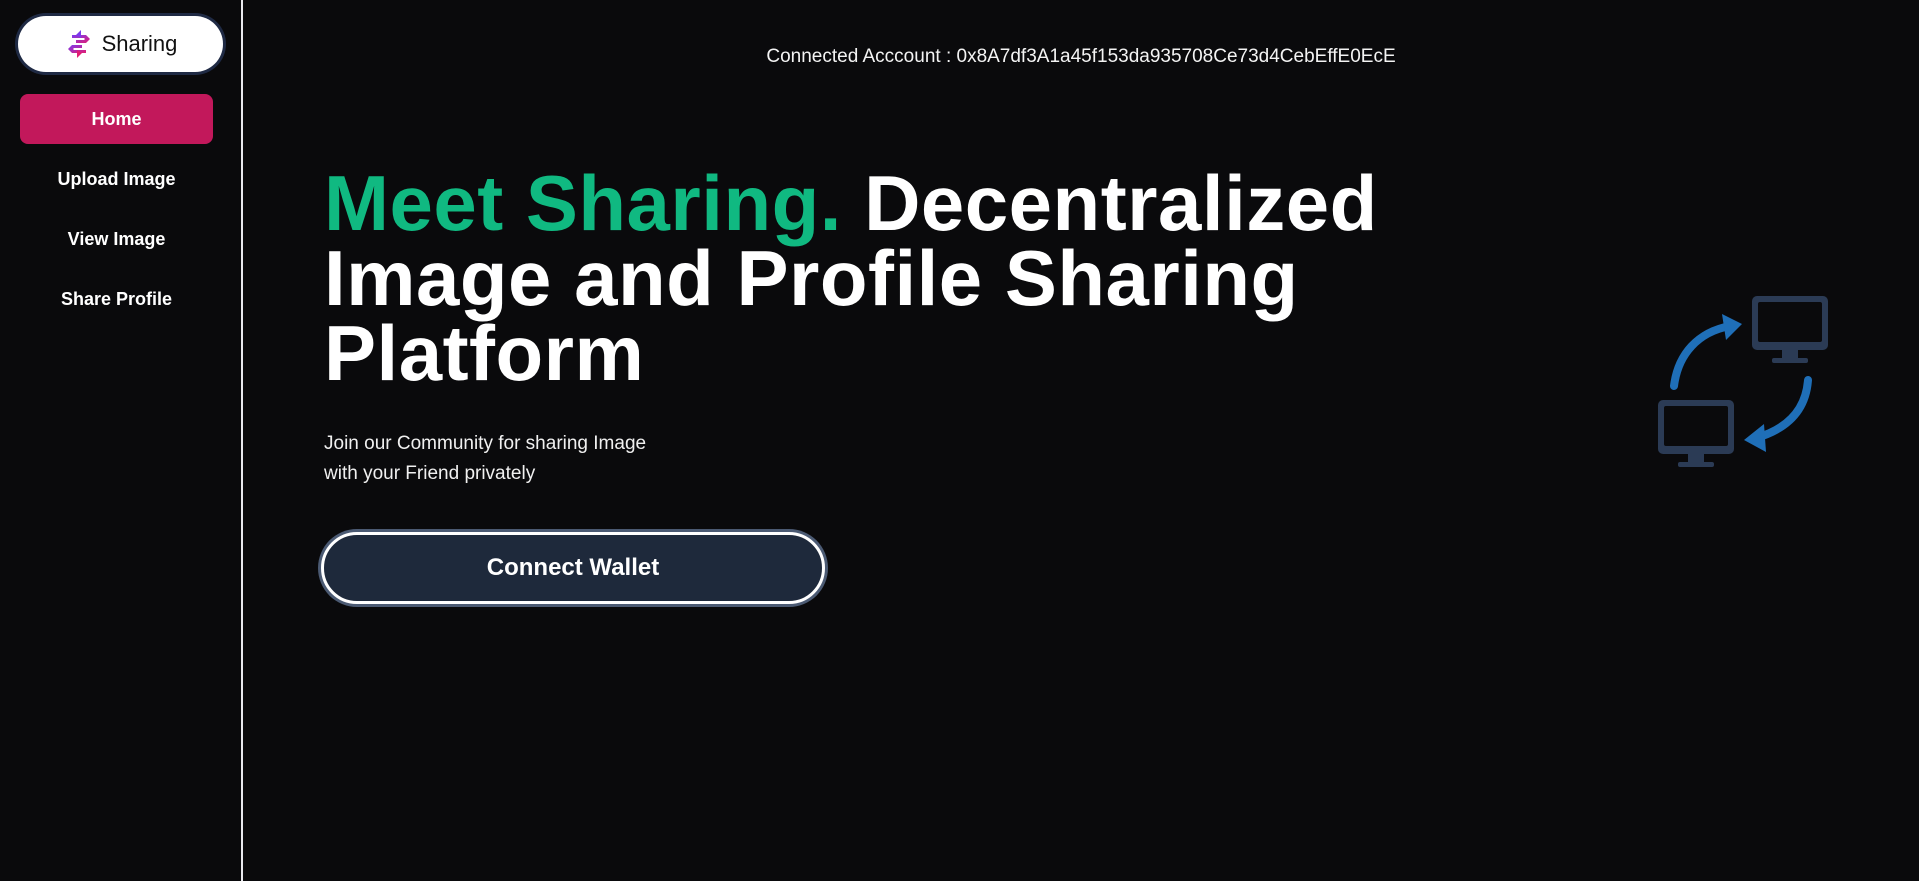 Image resolution: width=1919 pixels, height=881 pixels. I want to click on subtext-line-2: with your Friend privately, so click(430, 473).